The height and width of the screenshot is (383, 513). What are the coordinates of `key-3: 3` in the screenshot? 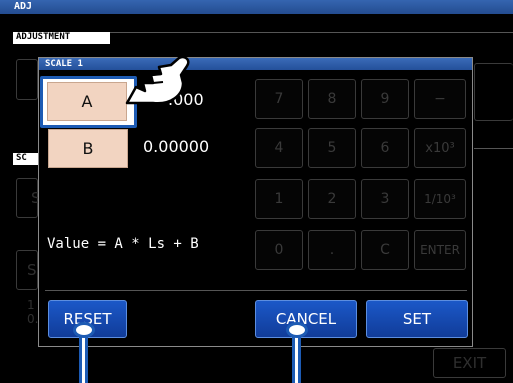 It's located at (385, 199).